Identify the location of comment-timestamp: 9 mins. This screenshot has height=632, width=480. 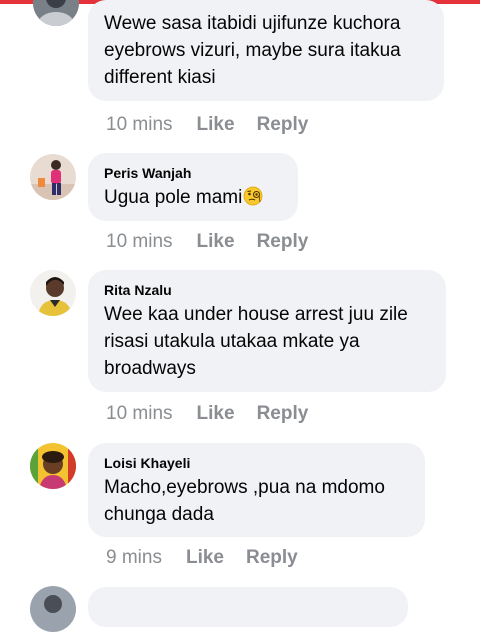
(134, 558).